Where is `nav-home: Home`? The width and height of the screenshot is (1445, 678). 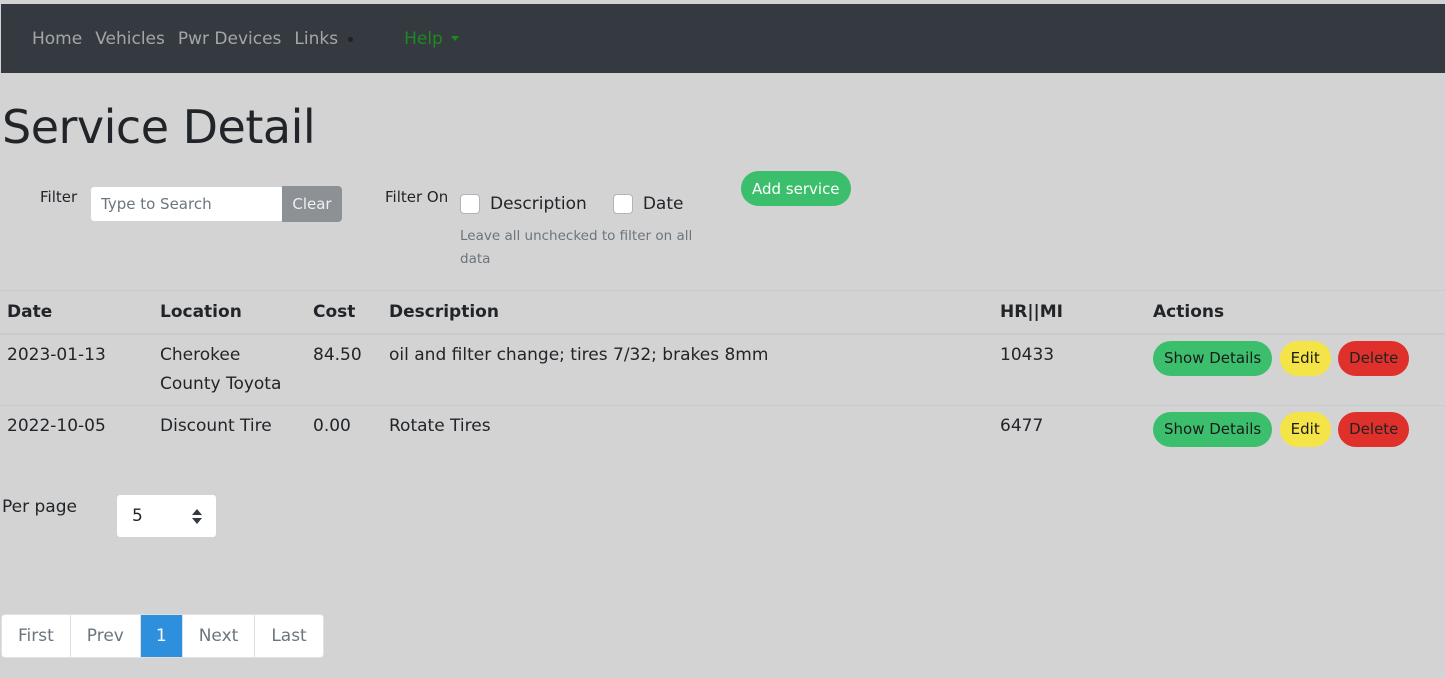
nav-home: Home is located at coordinates (57, 39).